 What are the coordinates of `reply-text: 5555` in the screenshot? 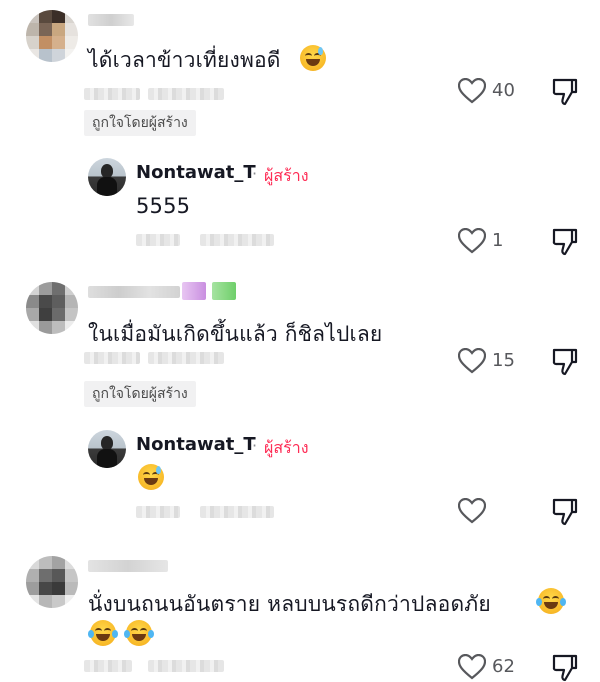 It's located at (163, 206).